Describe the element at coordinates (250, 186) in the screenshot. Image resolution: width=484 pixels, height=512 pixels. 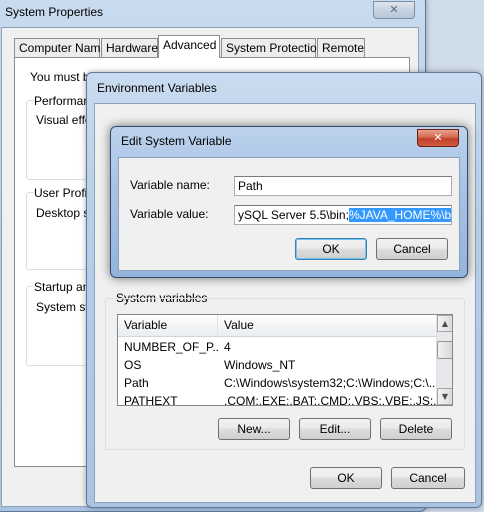
I see `variable-name-value: Path` at that location.